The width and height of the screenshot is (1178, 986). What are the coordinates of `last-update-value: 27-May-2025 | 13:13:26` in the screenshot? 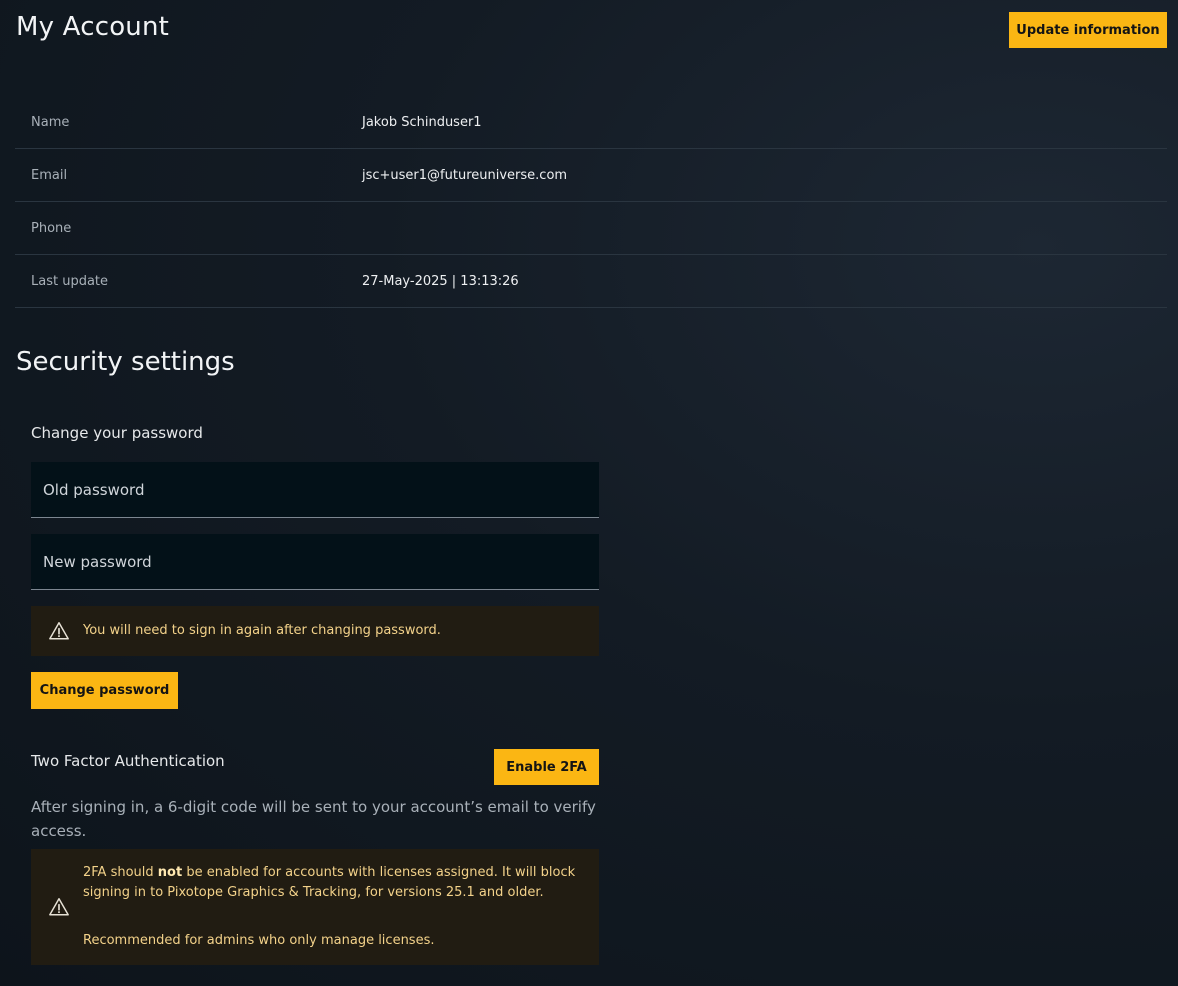 It's located at (440, 281).